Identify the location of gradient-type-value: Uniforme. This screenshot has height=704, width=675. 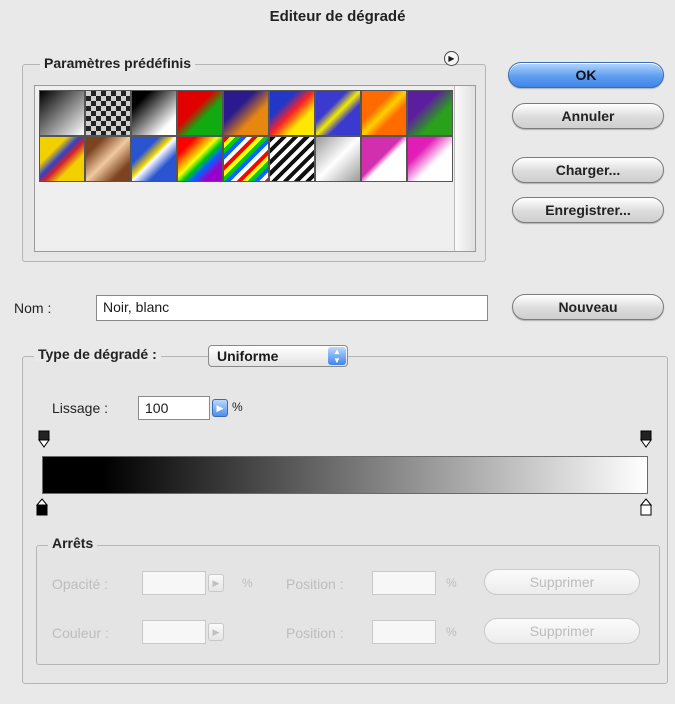
(248, 356).